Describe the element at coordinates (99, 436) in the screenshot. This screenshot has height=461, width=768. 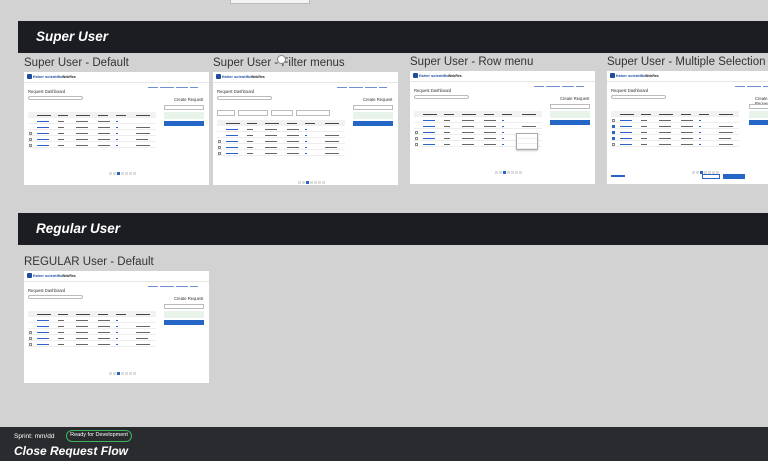
I see `status-badge: Ready for Development` at that location.